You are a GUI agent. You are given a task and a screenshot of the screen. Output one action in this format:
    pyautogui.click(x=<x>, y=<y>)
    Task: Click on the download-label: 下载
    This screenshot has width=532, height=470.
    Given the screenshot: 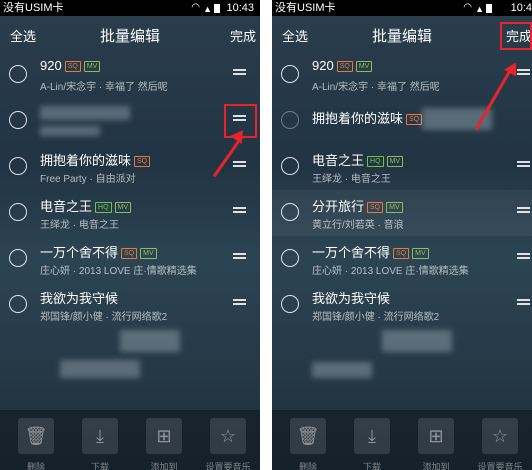 What is the action you would take?
    pyautogui.click(x=99, y=466)
    